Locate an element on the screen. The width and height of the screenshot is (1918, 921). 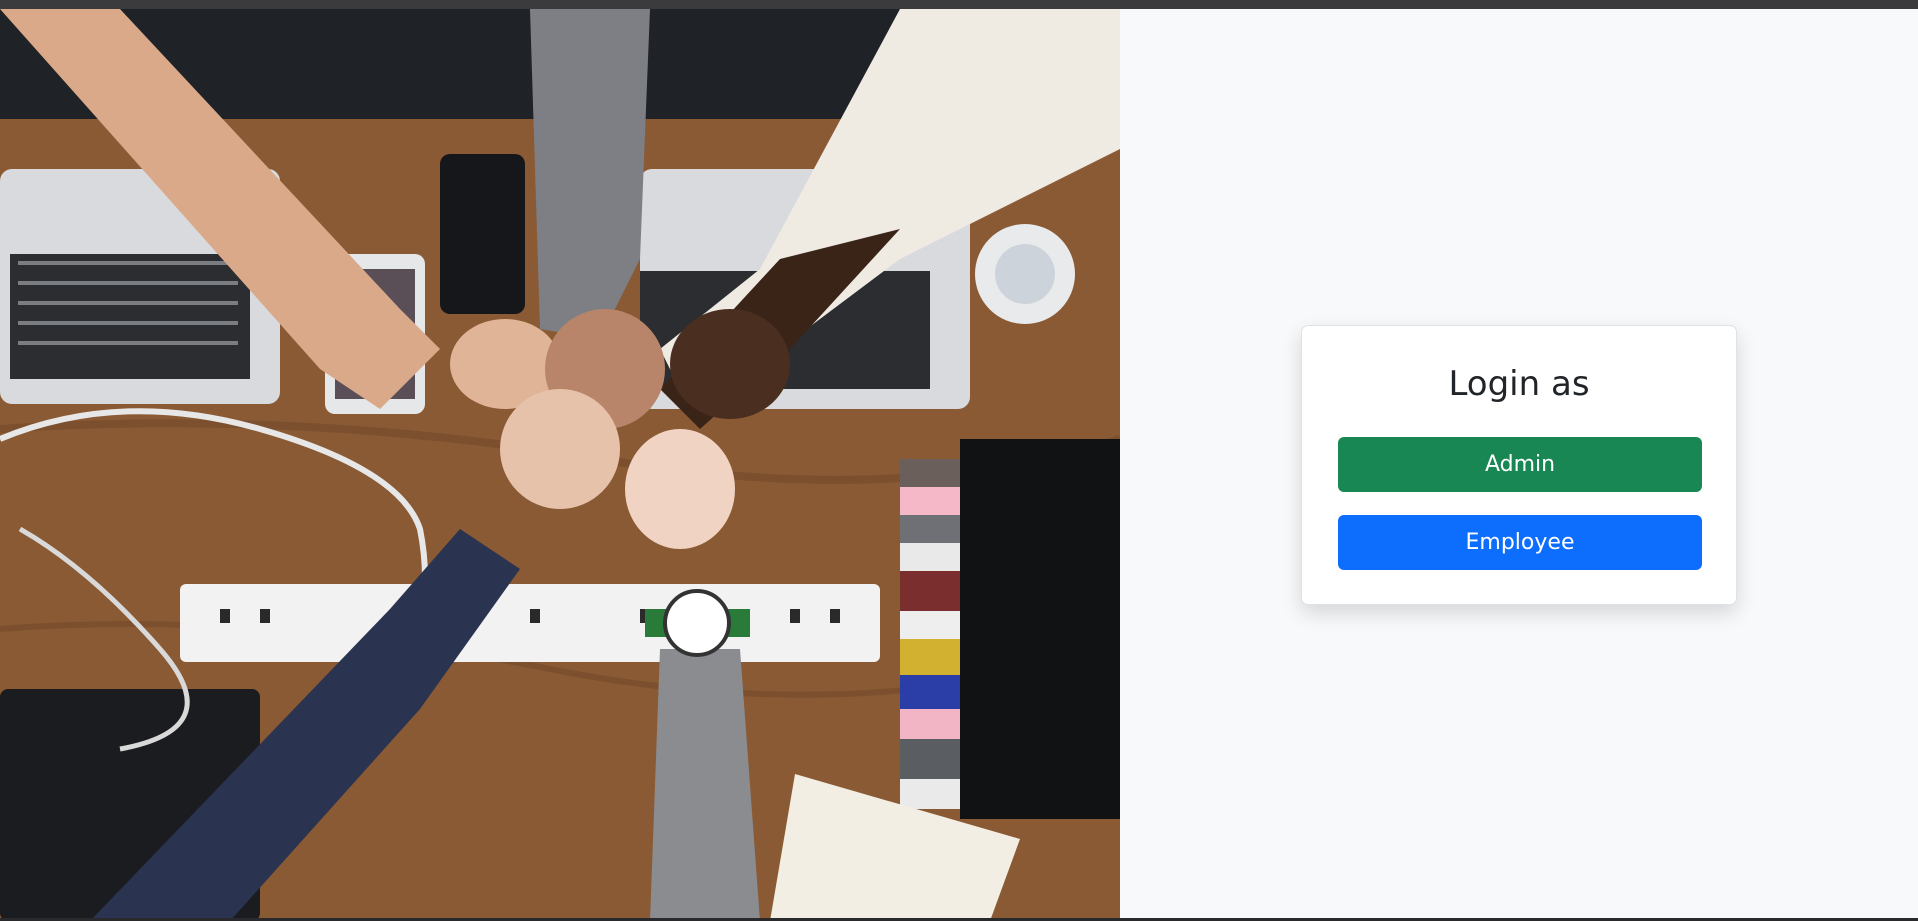
admin-login-button: Admin is located at coordinates (1520, 464).